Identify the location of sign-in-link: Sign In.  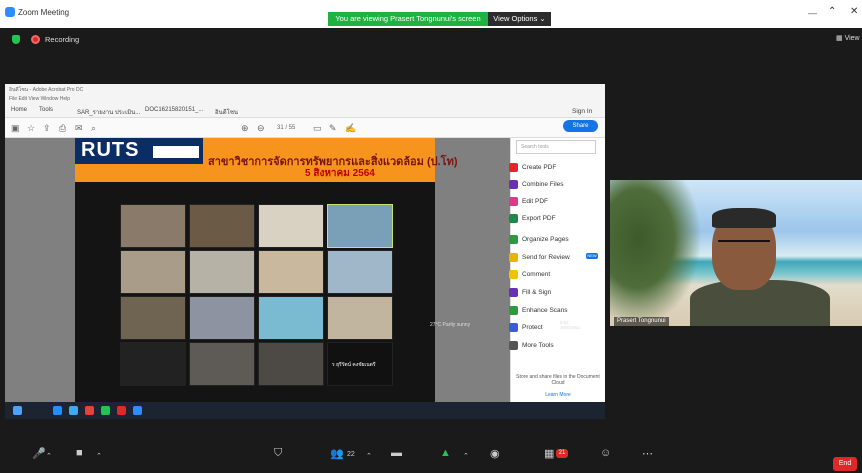
(582, 111).